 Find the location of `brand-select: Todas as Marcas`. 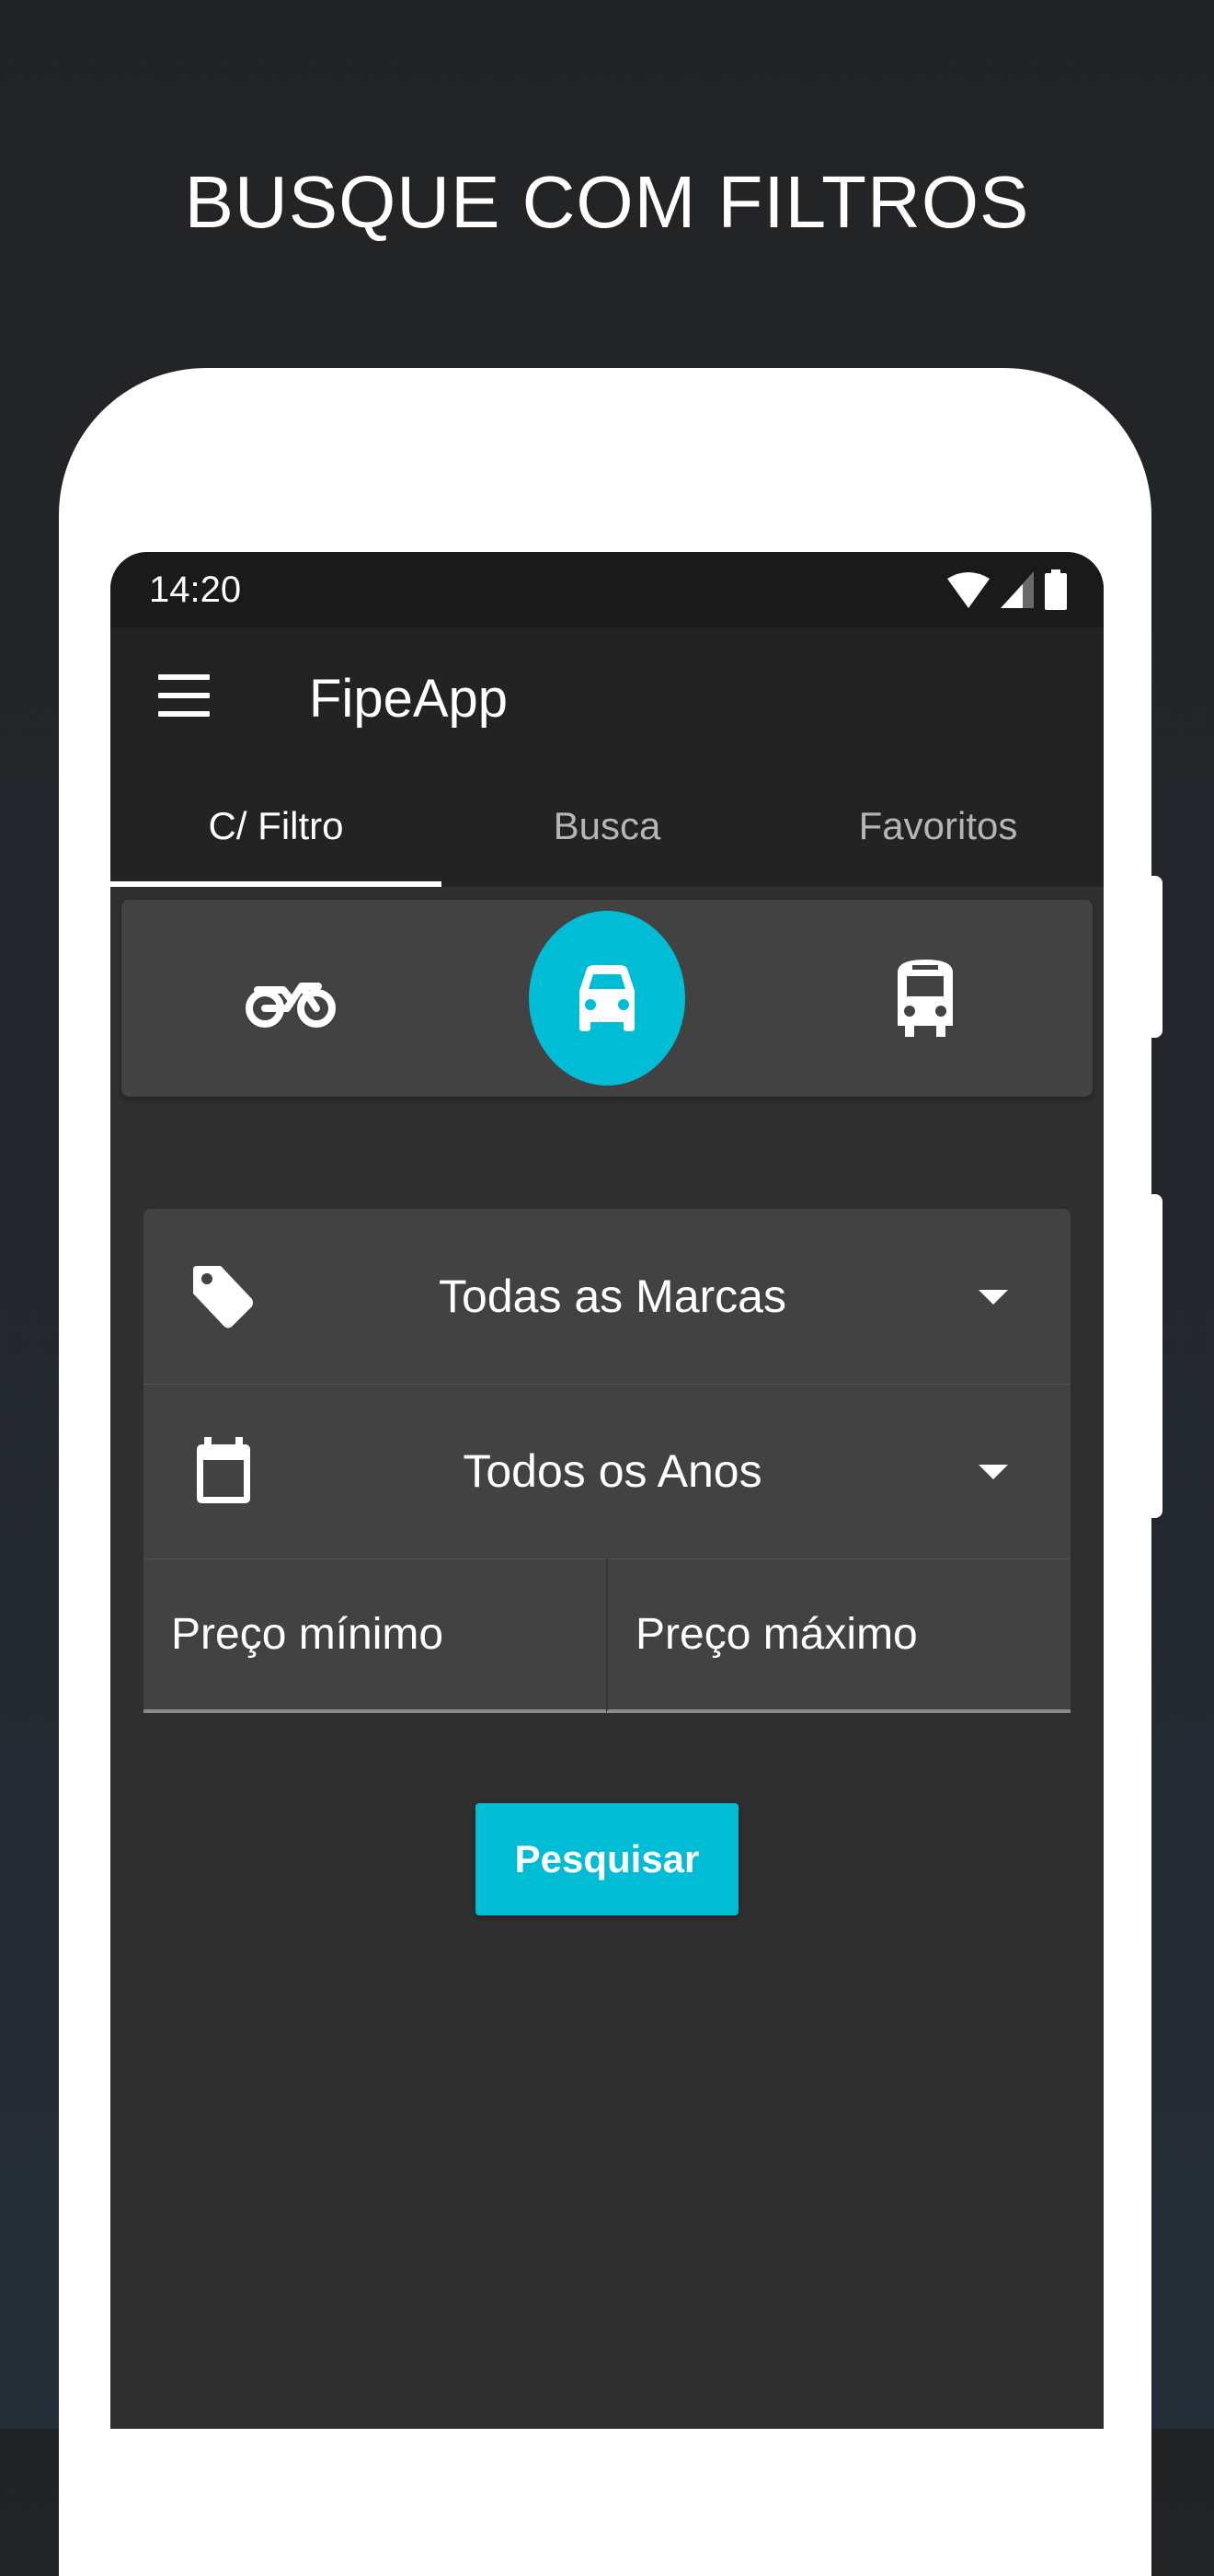

brand-select: Todas as Marcas is located at coordinates (607, 1297).